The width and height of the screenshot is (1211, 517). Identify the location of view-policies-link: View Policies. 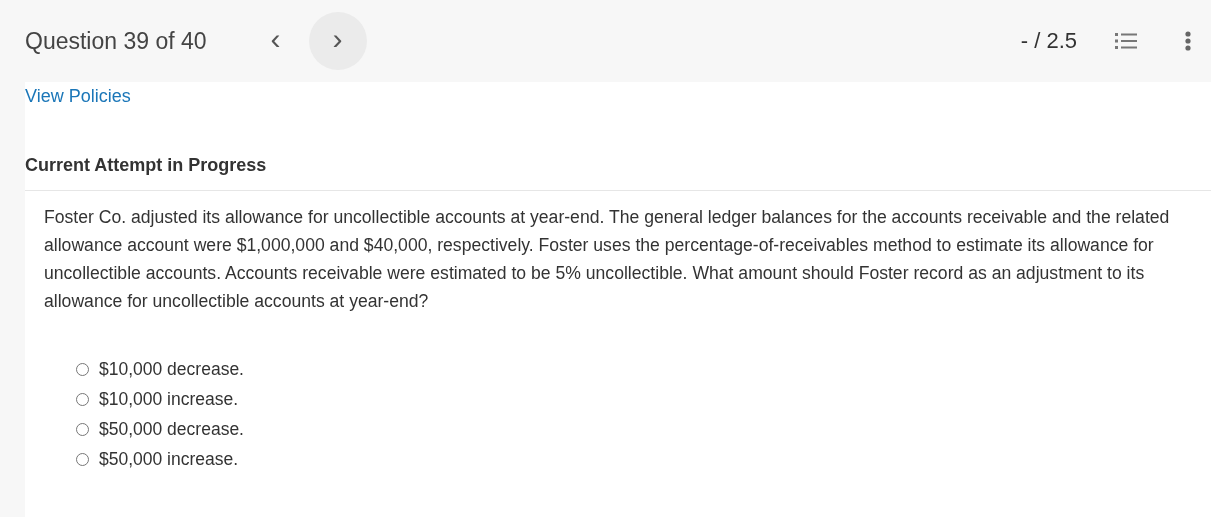
(78, 96).